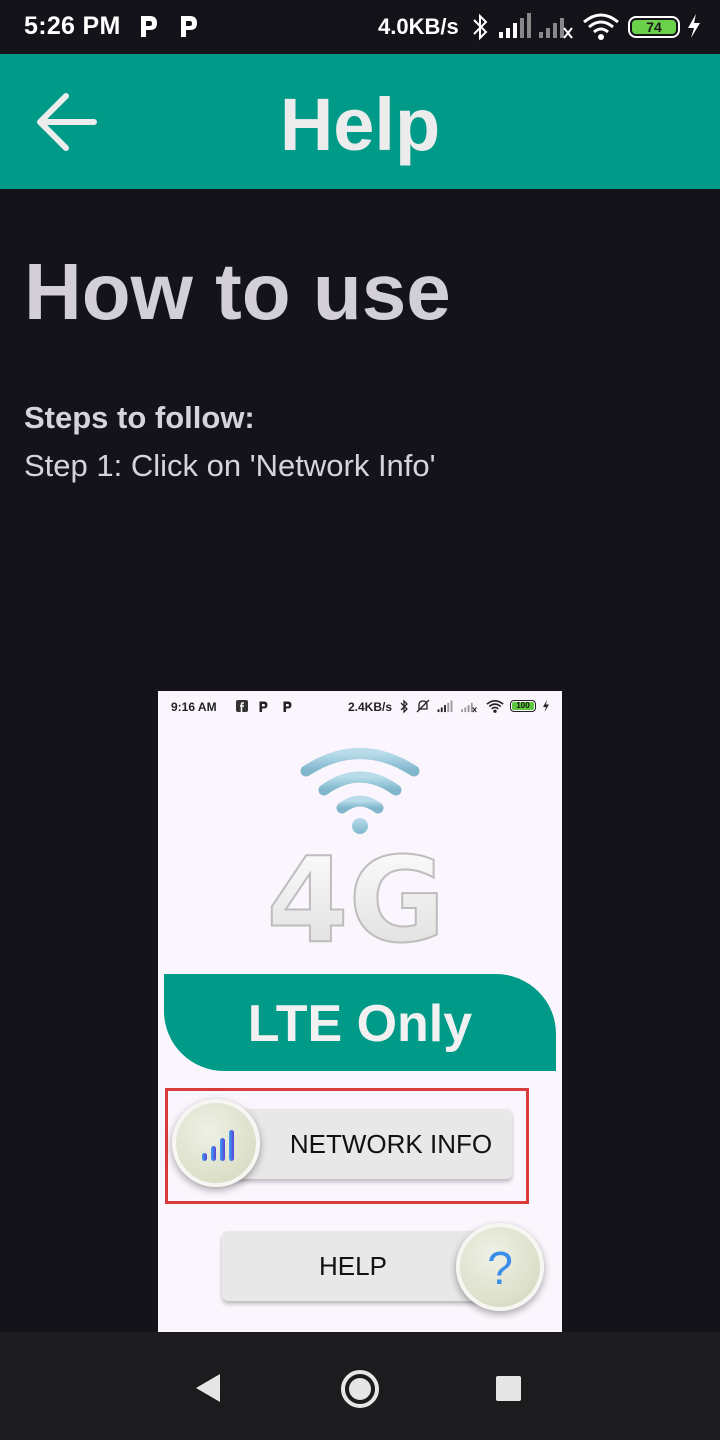  What do you see at coordinates (139, 417) in the screenshot?
I see `steps-title: Steps to follow:` at bounding box center [139, 417].